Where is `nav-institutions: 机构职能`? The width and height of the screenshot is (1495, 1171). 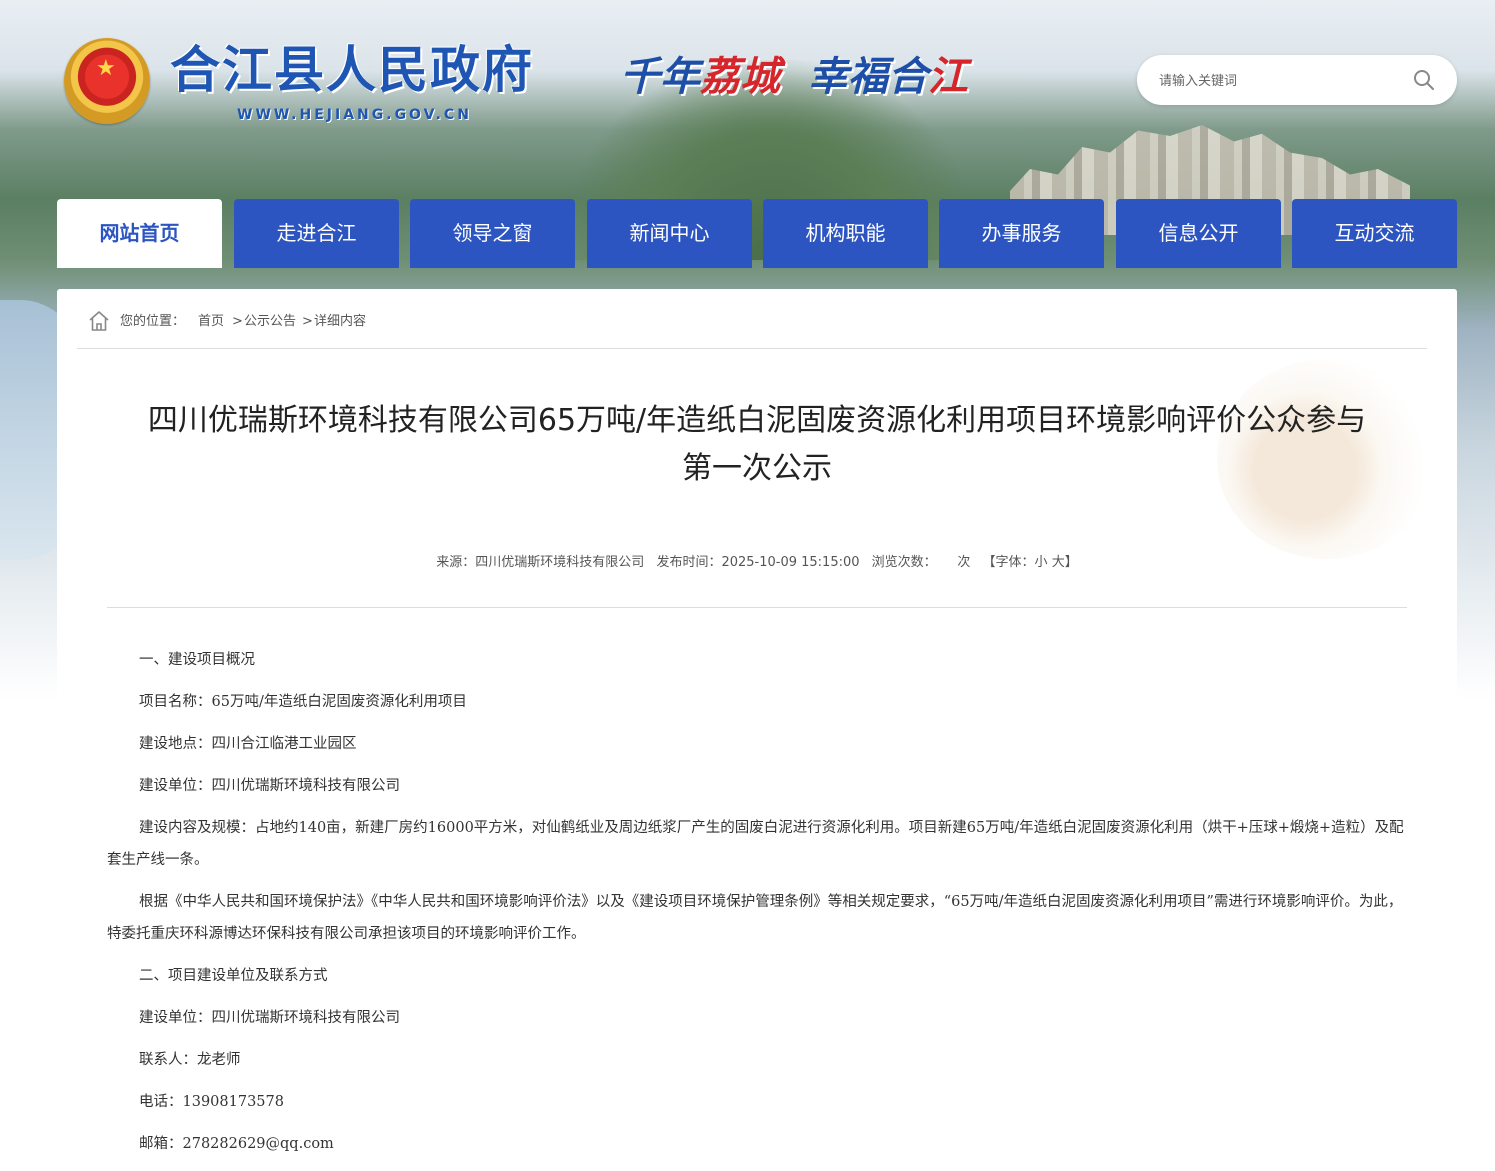 nav-institutions: 机构职能 is located at coordinates (845, 233).